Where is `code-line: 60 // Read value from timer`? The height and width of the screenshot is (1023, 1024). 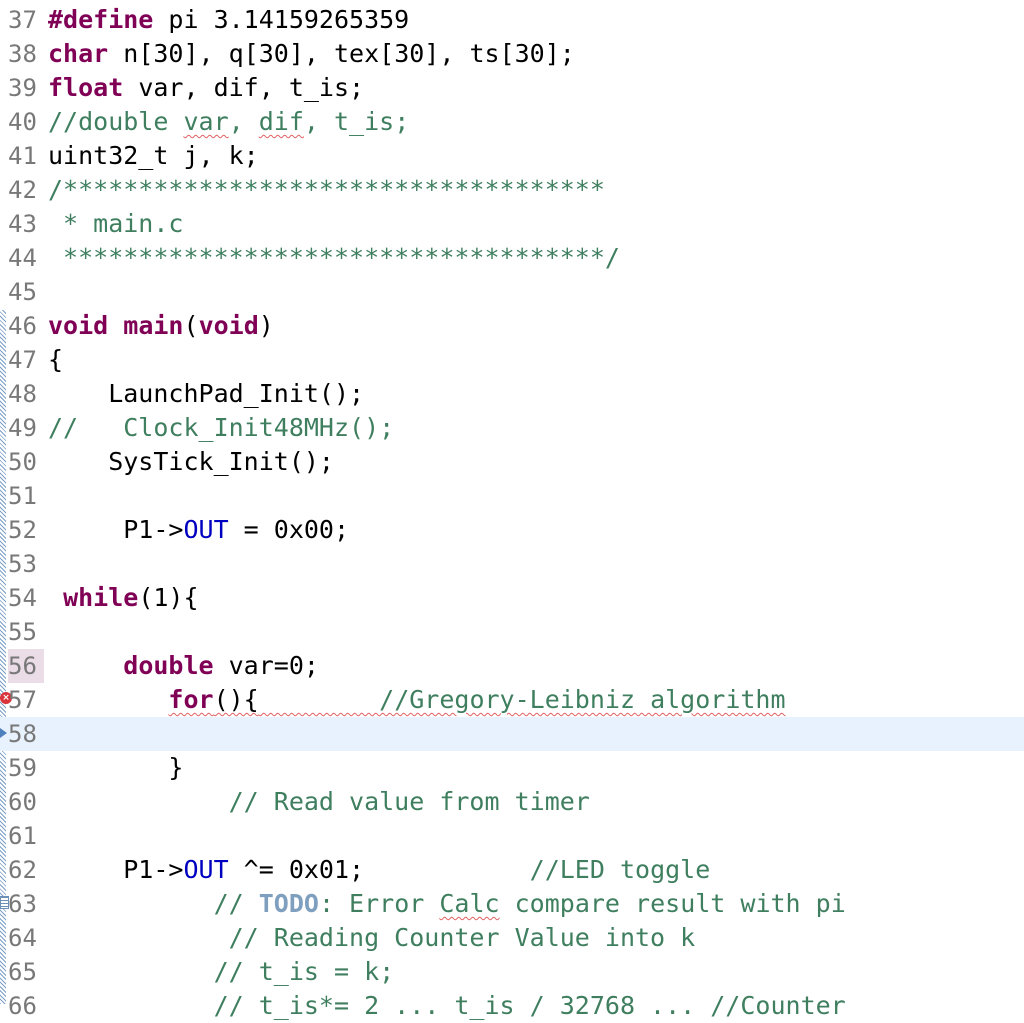
code-line: 60 // Read value from timer is located at coordinates (512, 802).